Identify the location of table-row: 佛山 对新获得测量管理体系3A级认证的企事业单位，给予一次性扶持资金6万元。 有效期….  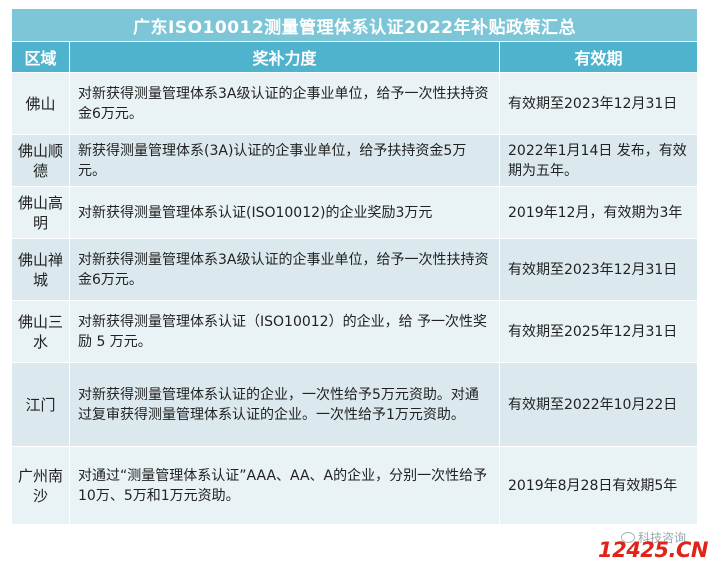
(355, 103).